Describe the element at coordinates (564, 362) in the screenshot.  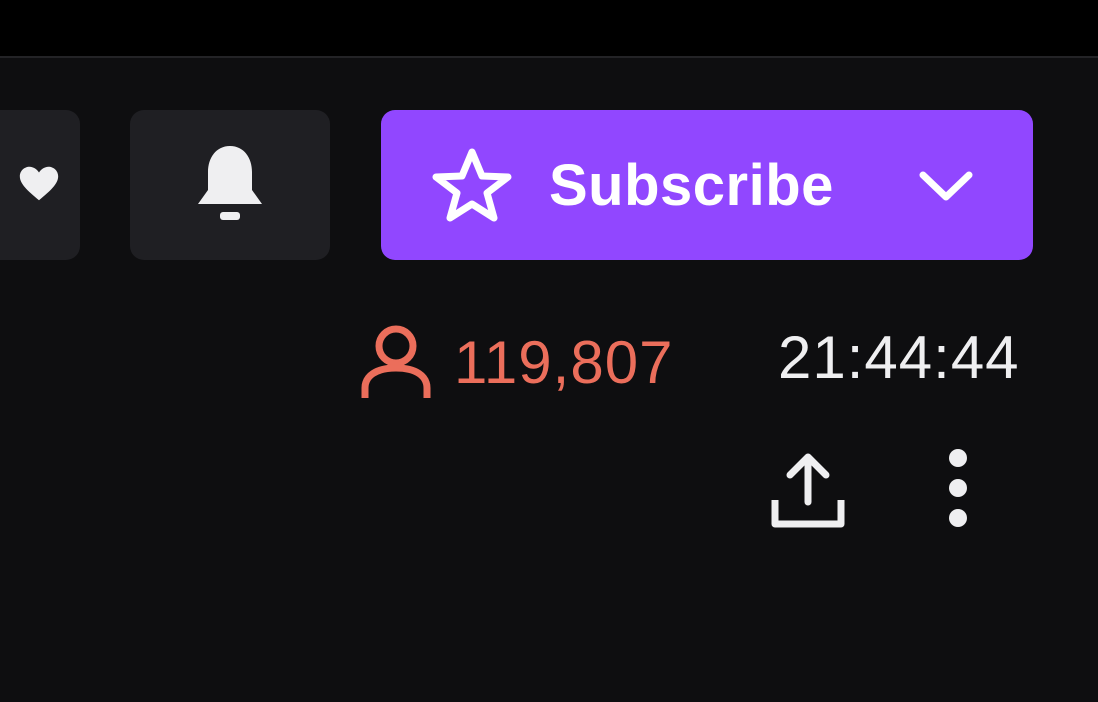
I see `viewer-count: 119,807` at that location.